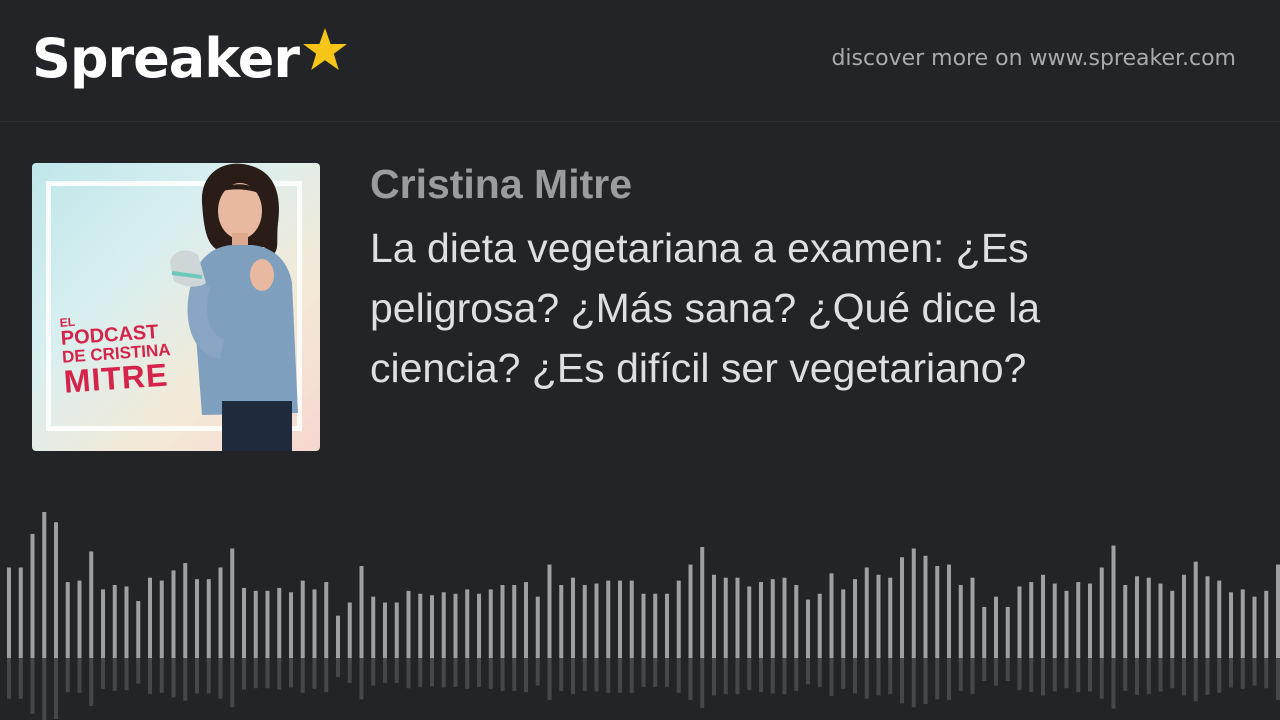 The image size is (1280, 720). I want to click on logo-text: Spreaker, so click(166, 58).